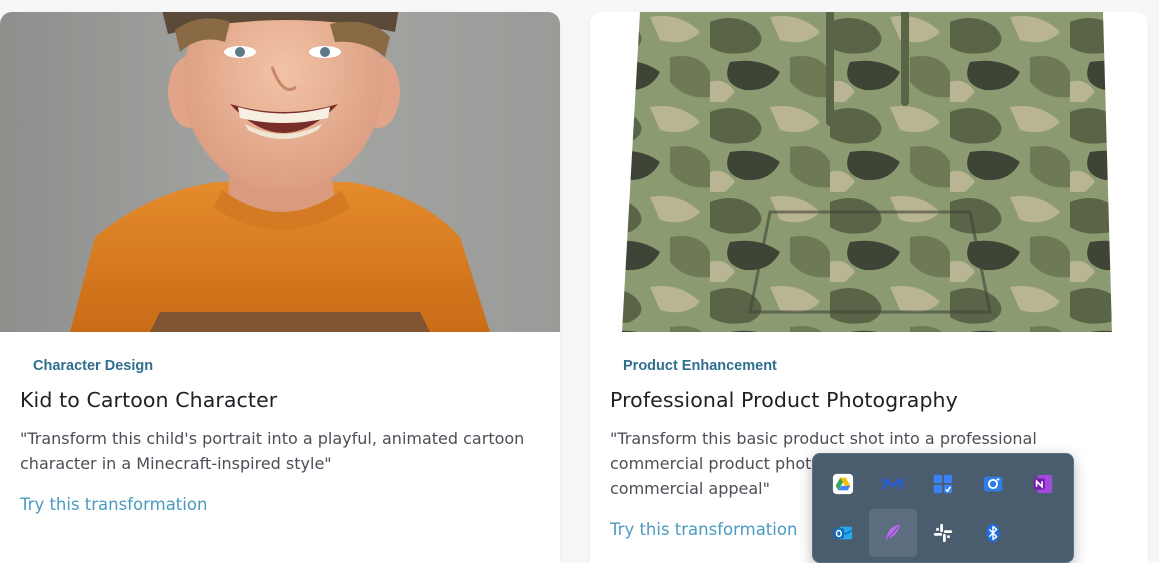 Image resolution: width=1159 pixels, height=563 pixels. What do you see at coordinates (843, 484) in the screenshot?
I see `google-drive-icon` at bounding box center [843, 484].